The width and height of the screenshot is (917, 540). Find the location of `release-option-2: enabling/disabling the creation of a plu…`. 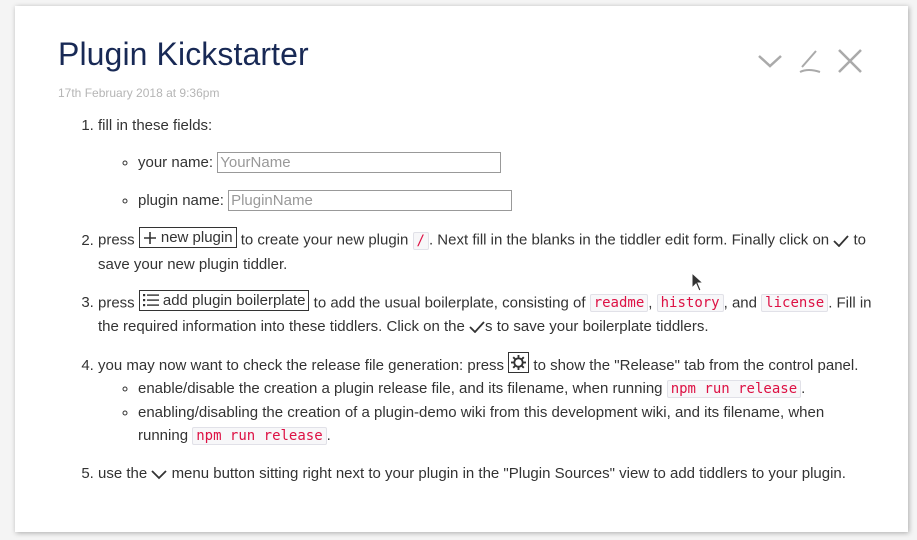

release-option-2: enabling/disabling the creation of a plu… is located at coordinates (505, 424).